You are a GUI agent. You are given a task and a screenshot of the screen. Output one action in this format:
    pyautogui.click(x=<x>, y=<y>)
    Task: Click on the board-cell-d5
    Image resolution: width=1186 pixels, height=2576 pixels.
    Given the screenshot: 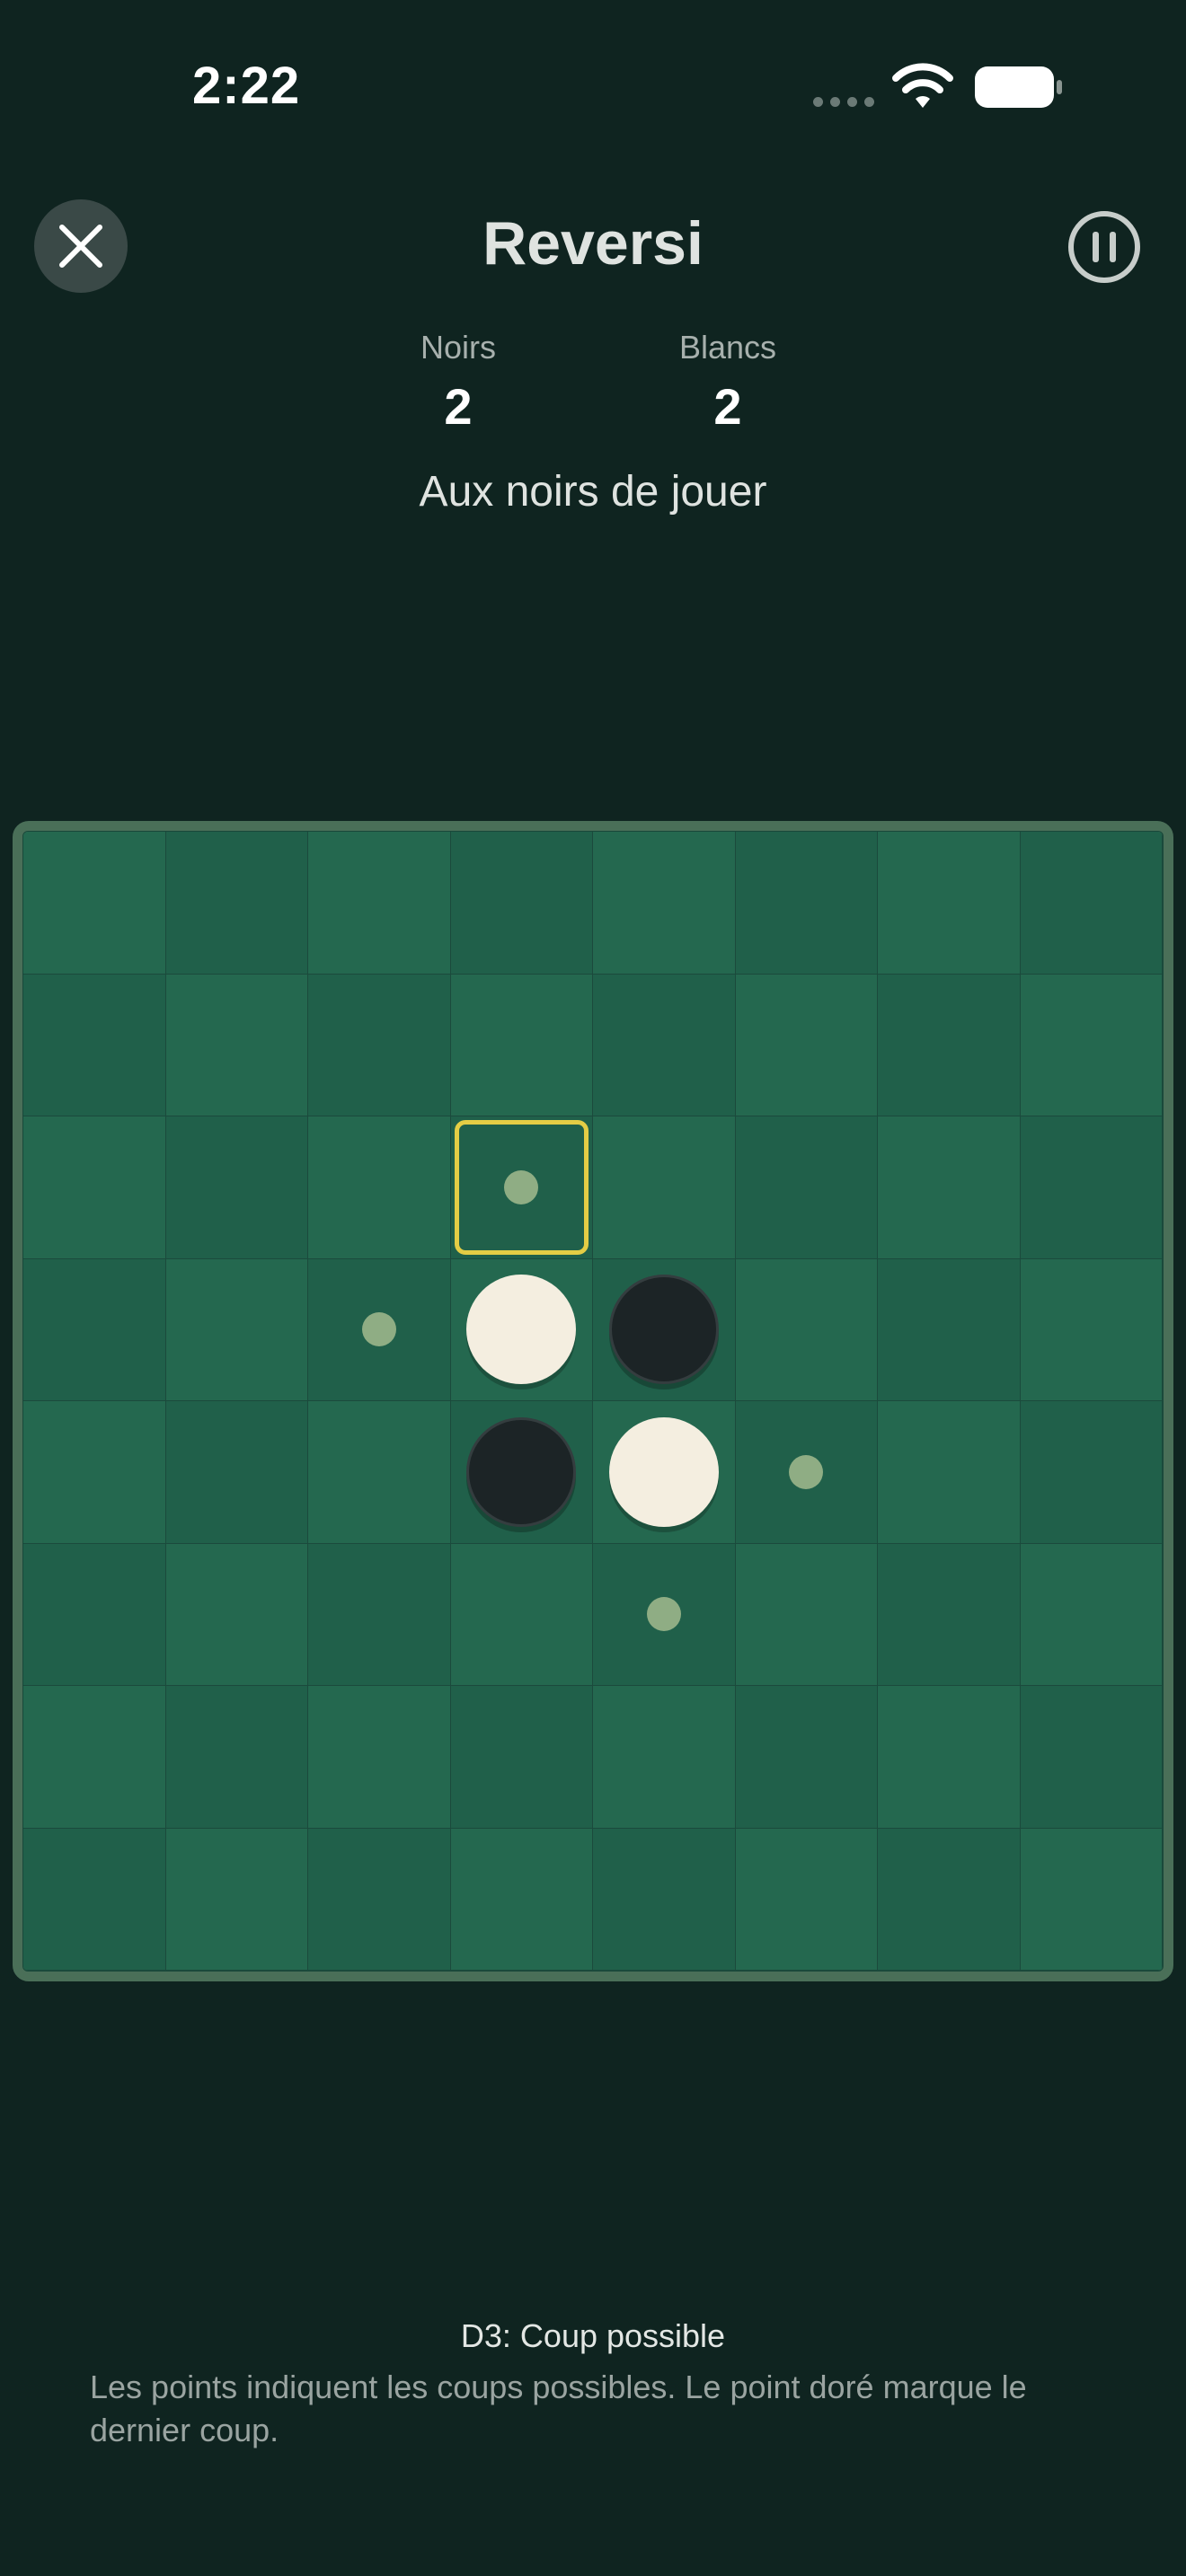 What is the action you would take?
    pyautogui.click(x=521, y=1472)
    